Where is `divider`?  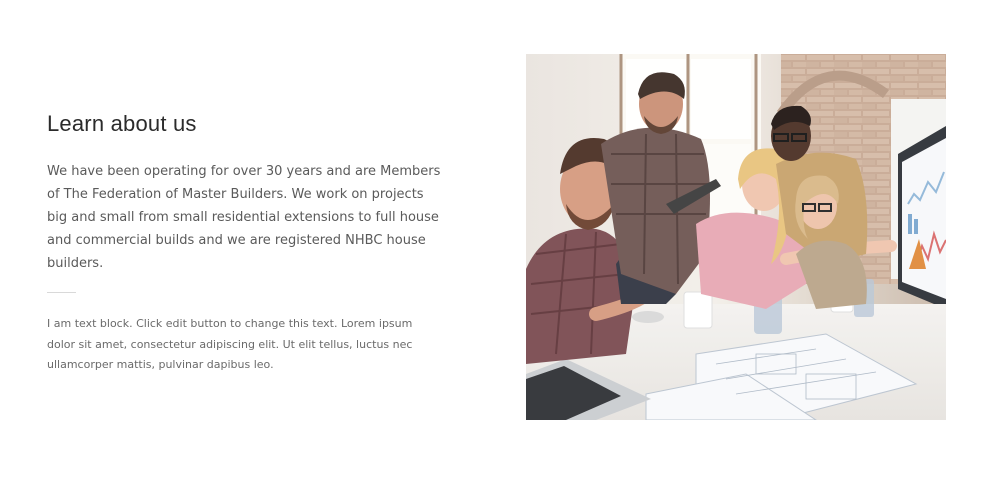
divider is located at coordinates (61, 292).